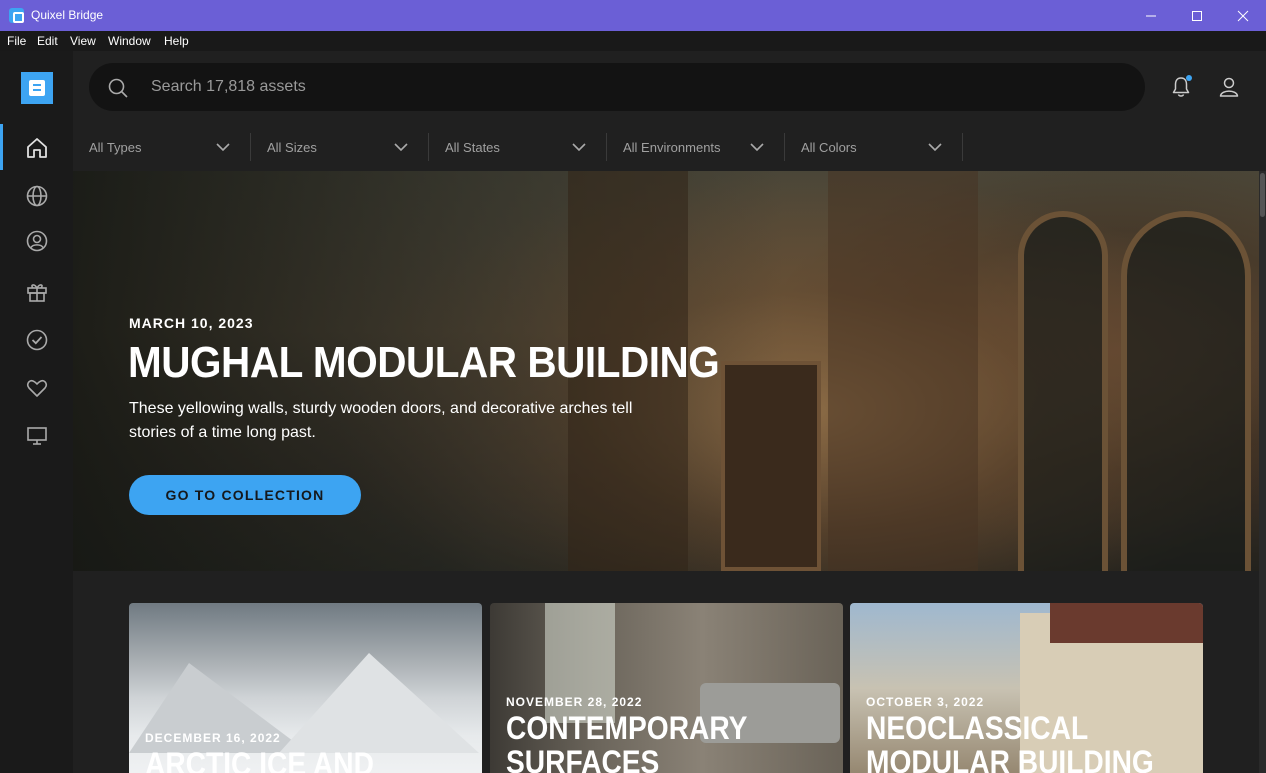  I want to click on search-input, so click(631, 87).